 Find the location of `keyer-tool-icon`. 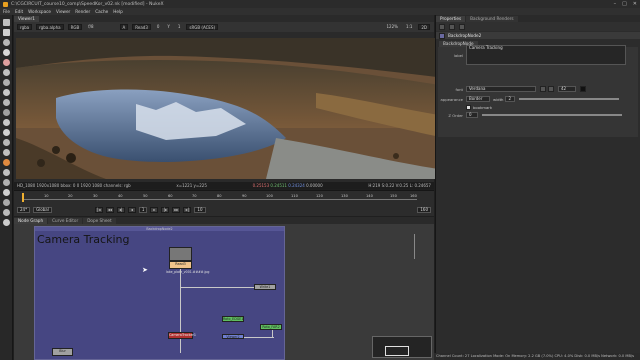

keyer-tool-icon is located at coordinates (6, 82).